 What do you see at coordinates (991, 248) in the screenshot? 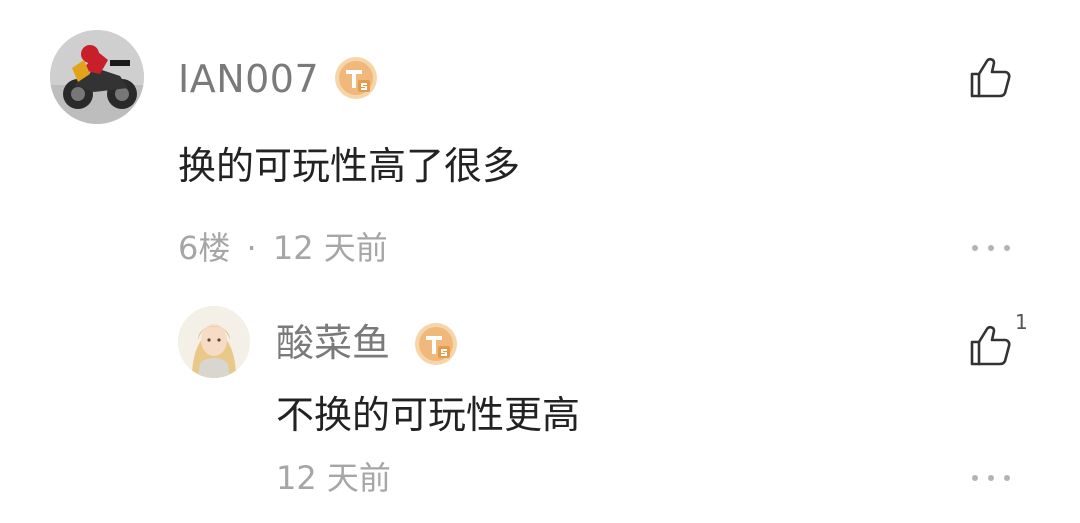
I see `more-button` at bounding box center [991, 248].